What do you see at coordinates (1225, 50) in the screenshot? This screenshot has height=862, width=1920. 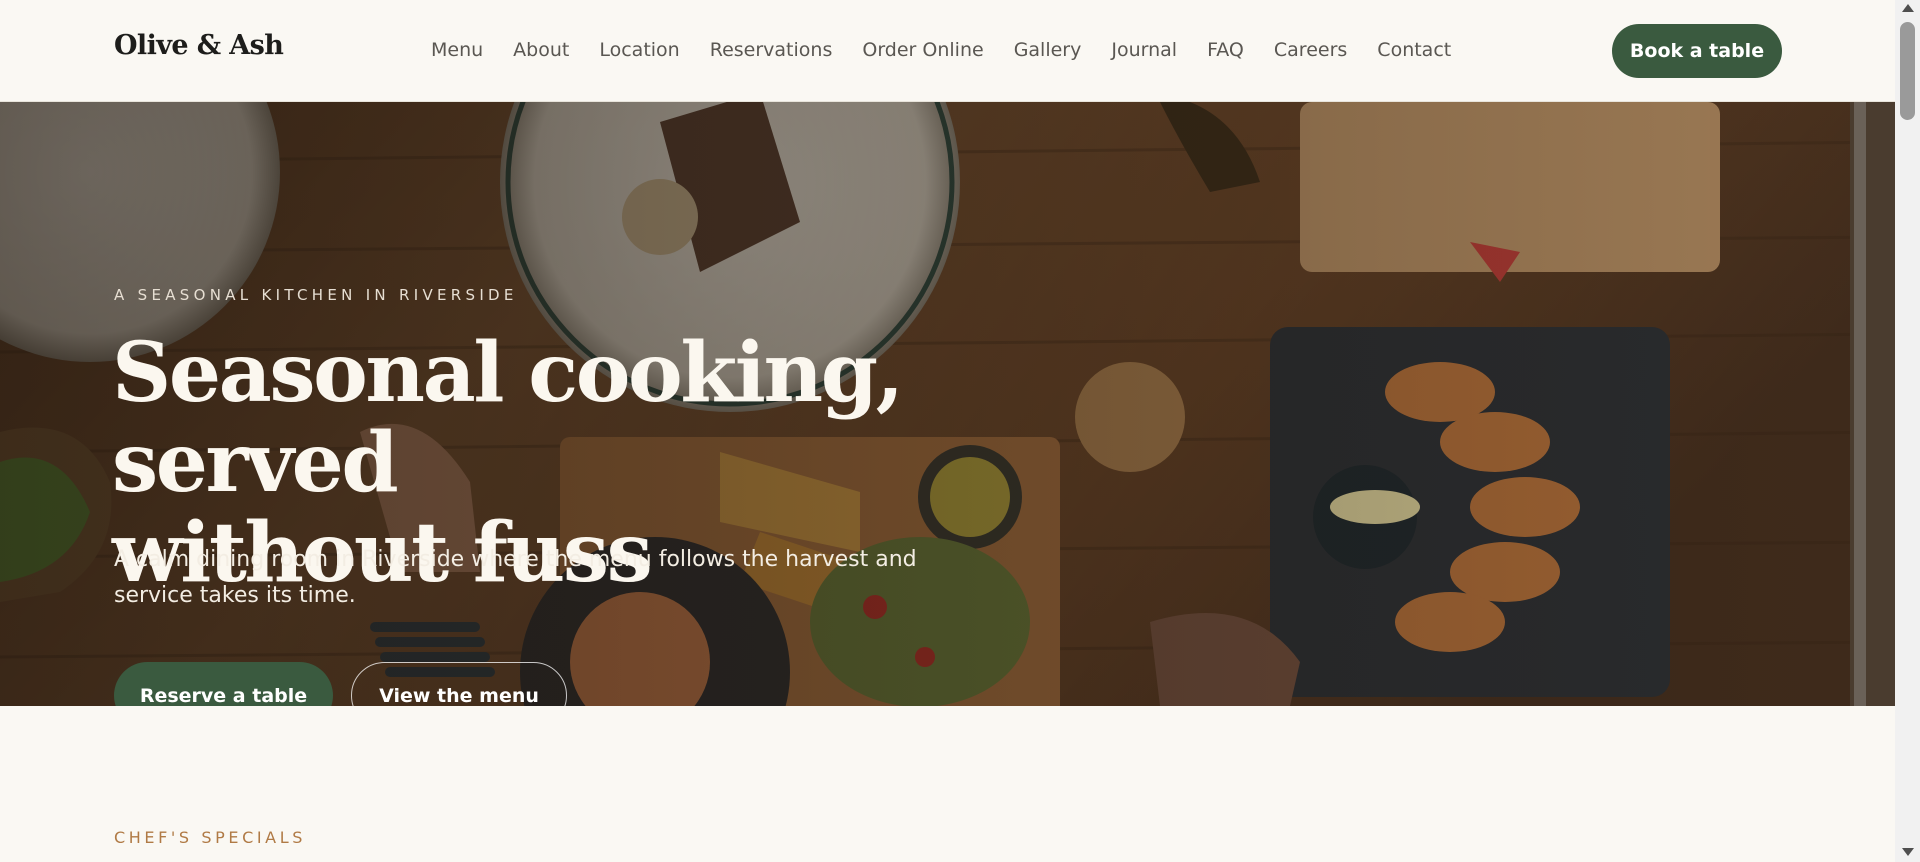 I see `nav-link-faq: FAQ` at bounding box center [1225, 50].